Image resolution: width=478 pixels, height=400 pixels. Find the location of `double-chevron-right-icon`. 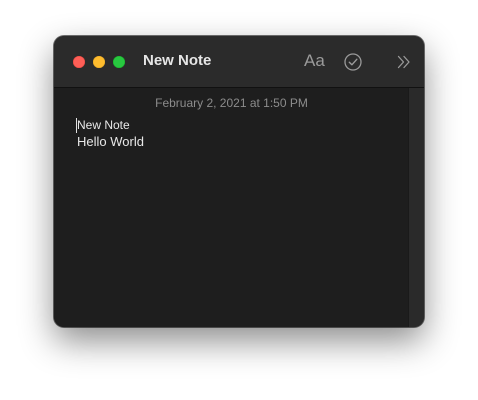

double-chevron-right-icon is located at coordinates (403, 62).